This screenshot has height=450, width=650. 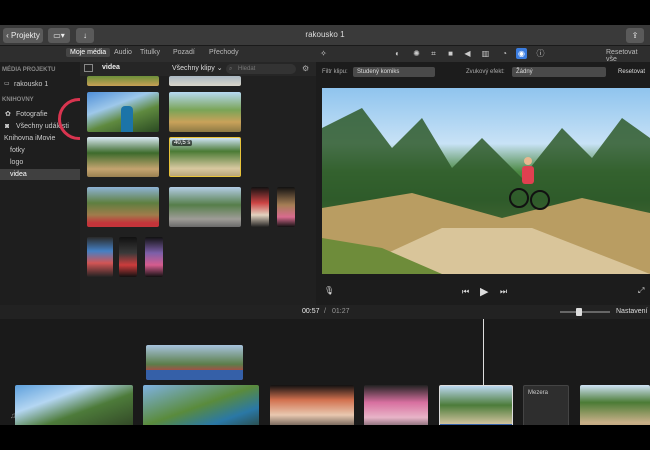 I want to click on sidebar-item-fotky: fotky, so click(x=40, y=150).